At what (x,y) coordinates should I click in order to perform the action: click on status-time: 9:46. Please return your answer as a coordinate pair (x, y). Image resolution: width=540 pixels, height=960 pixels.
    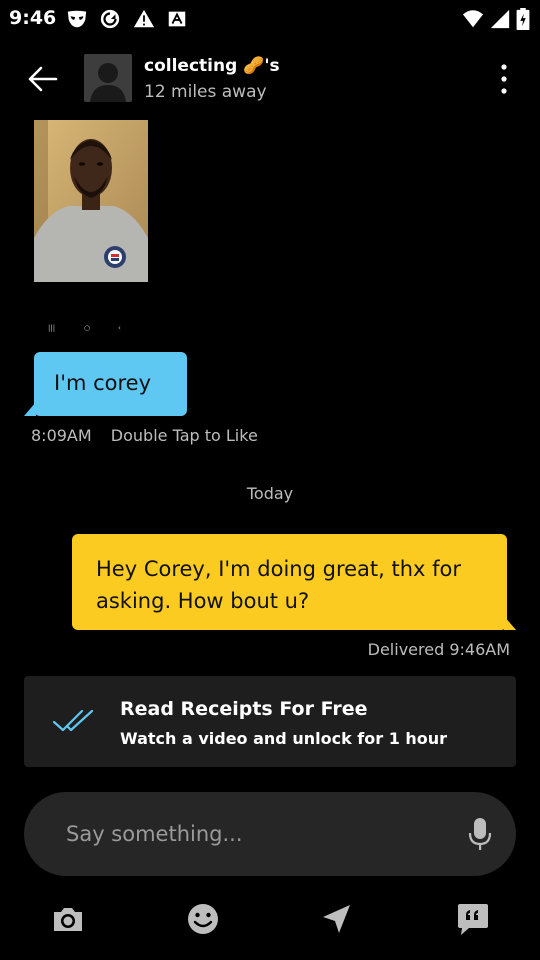
    Looking at the image, I should click on (33, 18).